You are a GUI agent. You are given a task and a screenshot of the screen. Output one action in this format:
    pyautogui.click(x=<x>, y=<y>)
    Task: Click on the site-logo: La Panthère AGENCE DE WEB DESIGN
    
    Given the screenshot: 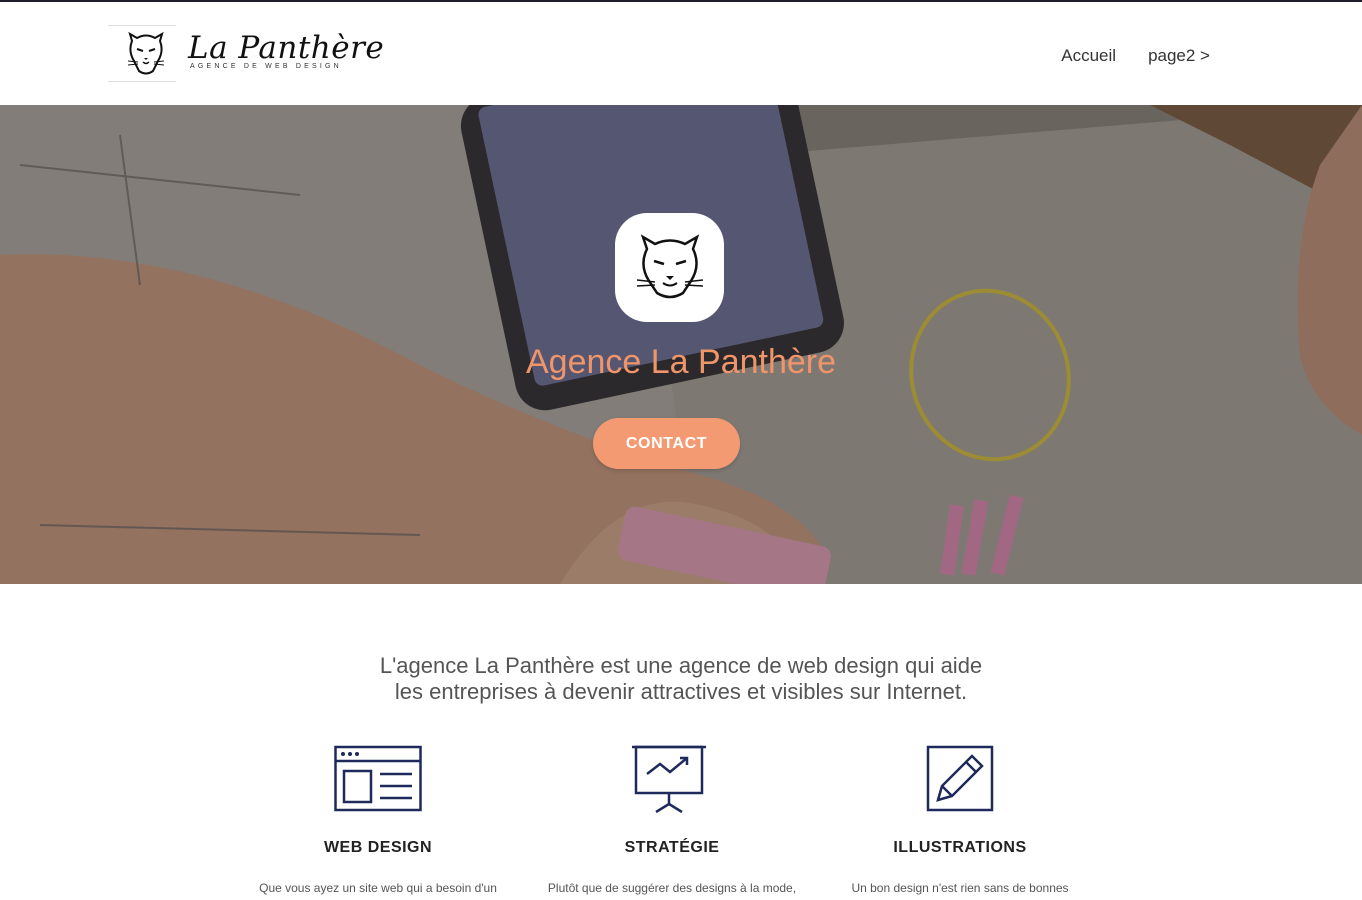 What is the action you would take?
    pyautogui.click(x=246, y=54)
    